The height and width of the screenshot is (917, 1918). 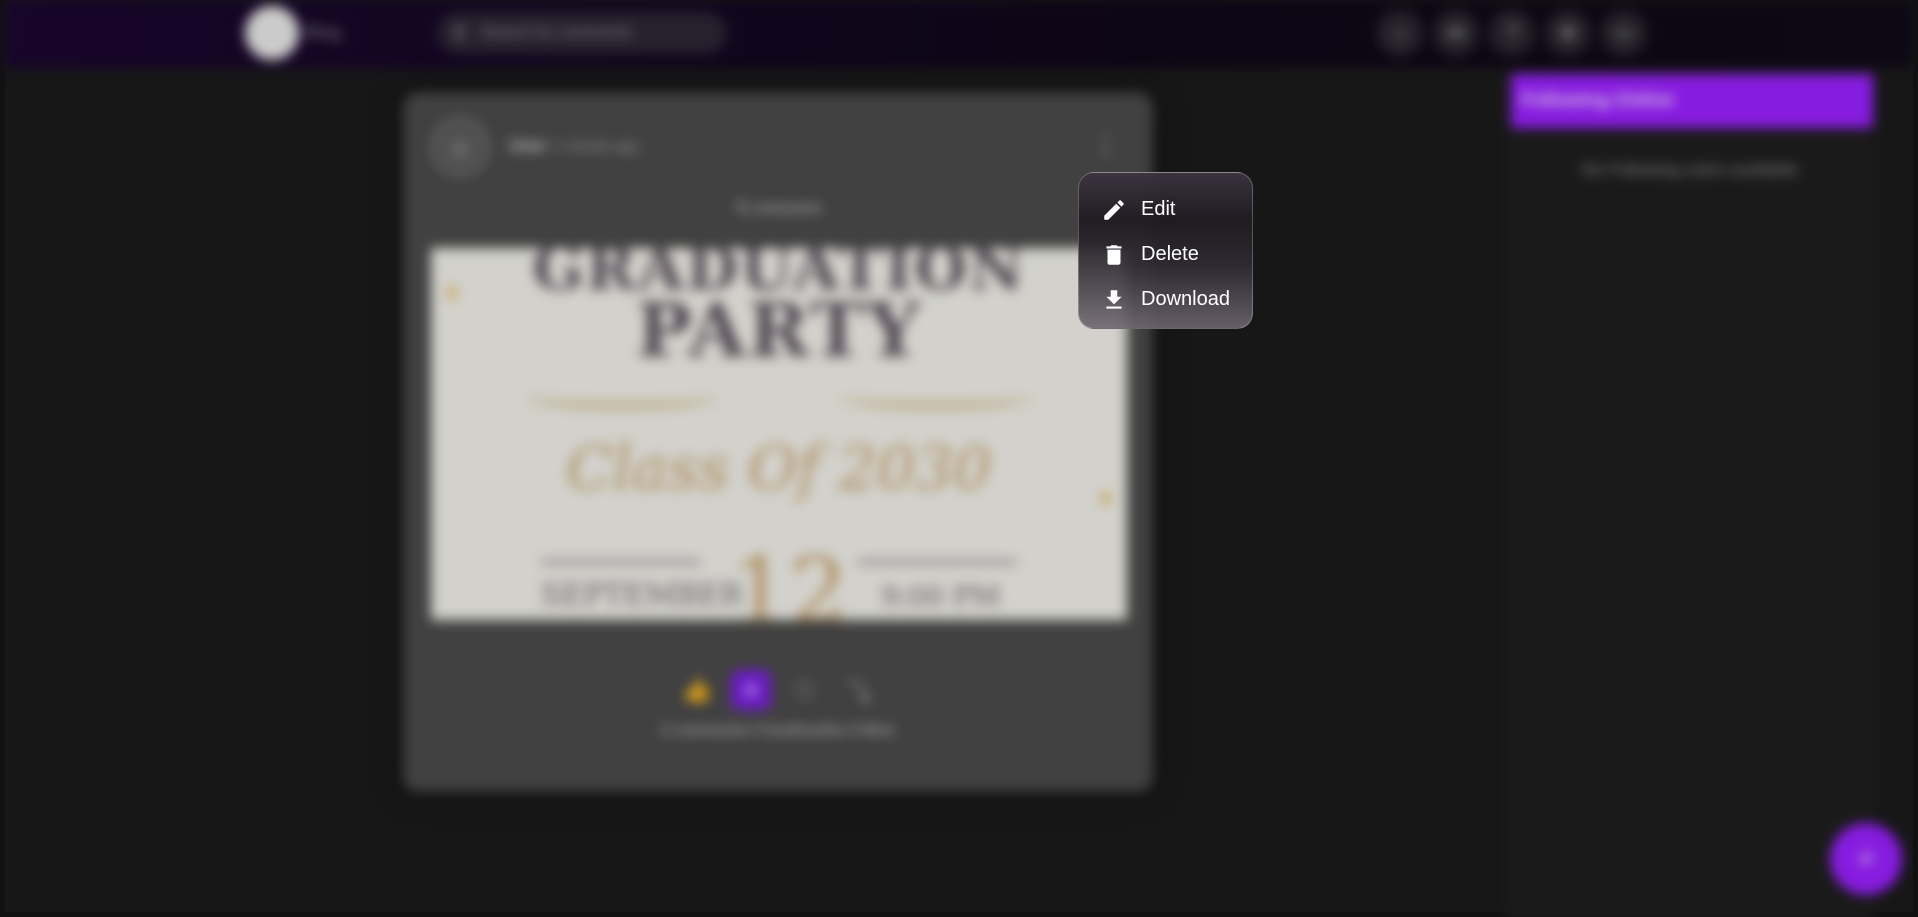 I want to click on post-options-menu: Edit Delete Download, so click(x=1165, y=250).